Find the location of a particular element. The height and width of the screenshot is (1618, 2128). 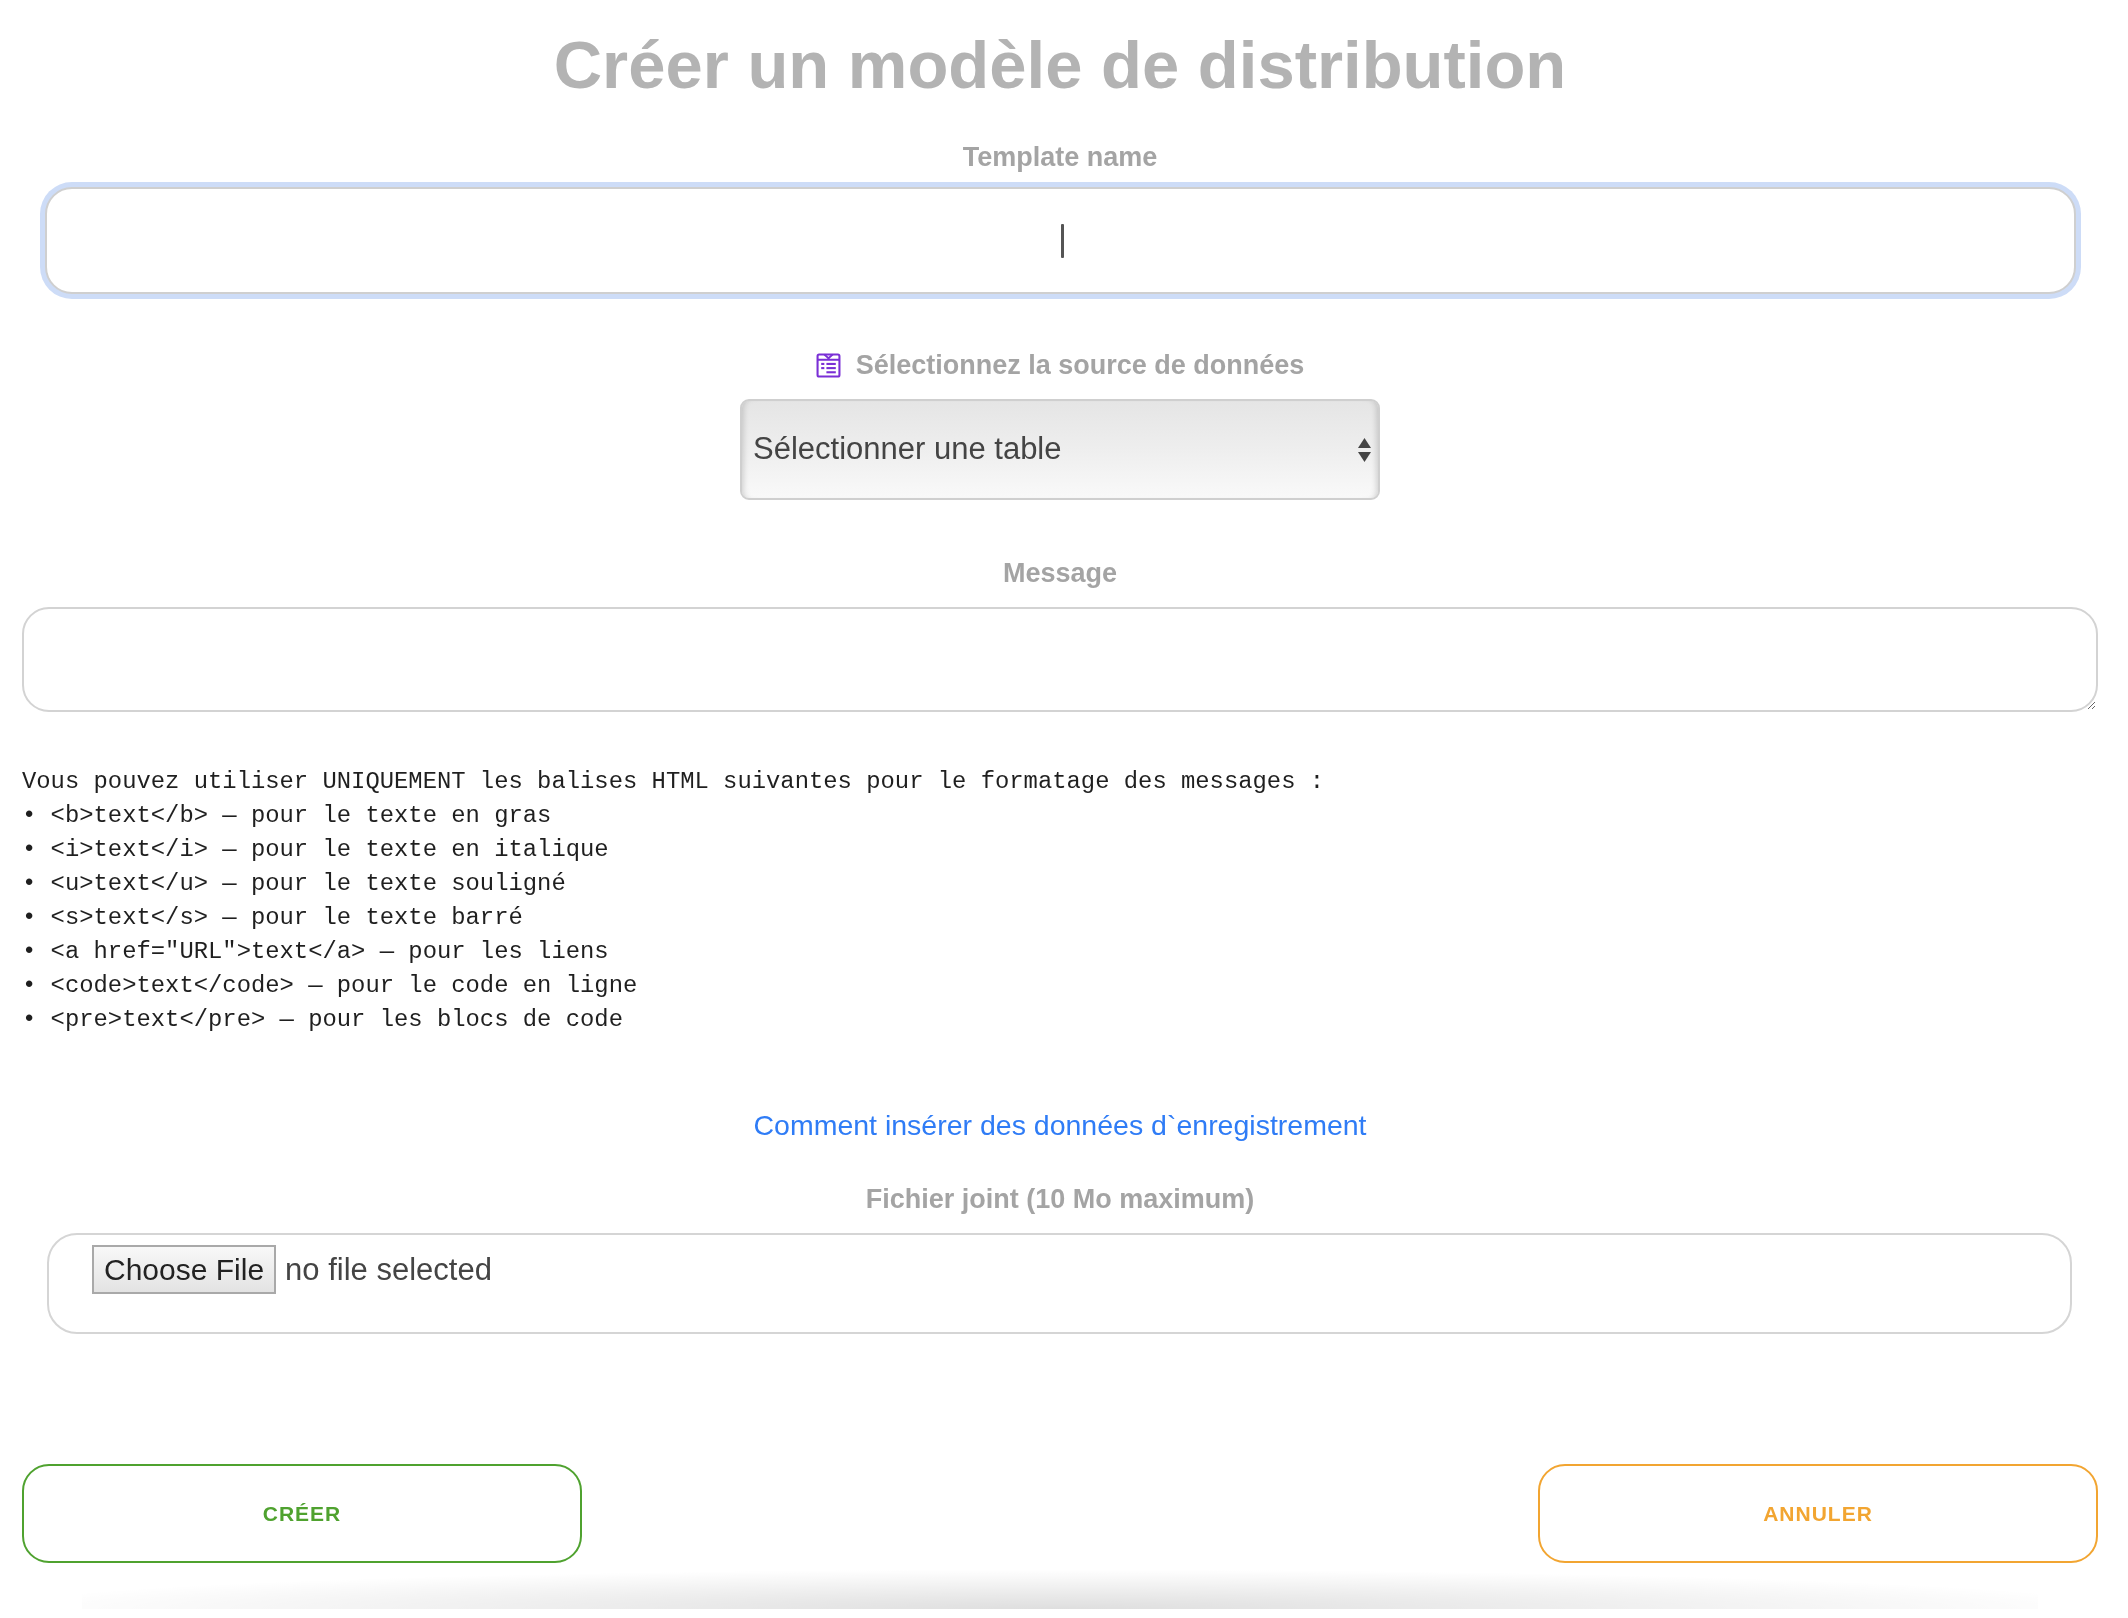

allowed-tag-item: • <a href="URL">text</a> — pour les liens is located at coordinates (315, 952).